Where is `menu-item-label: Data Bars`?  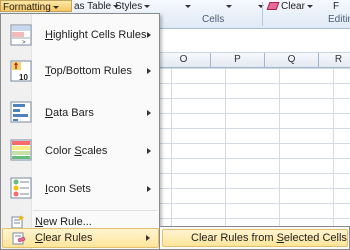
menu-item-label: Data Bars is located at coordinates (69, 113).